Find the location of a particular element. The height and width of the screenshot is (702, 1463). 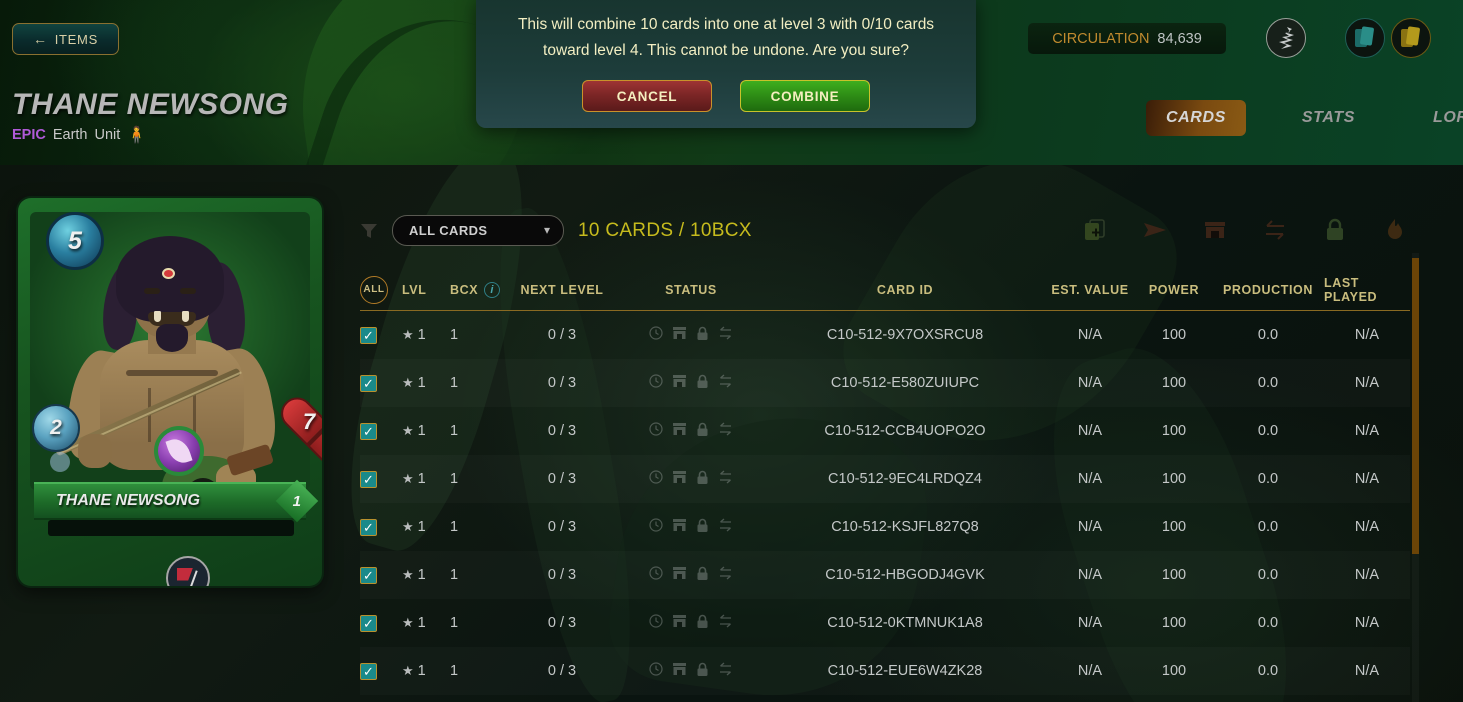

type-label: Unit is located at coordinates (107, 135).